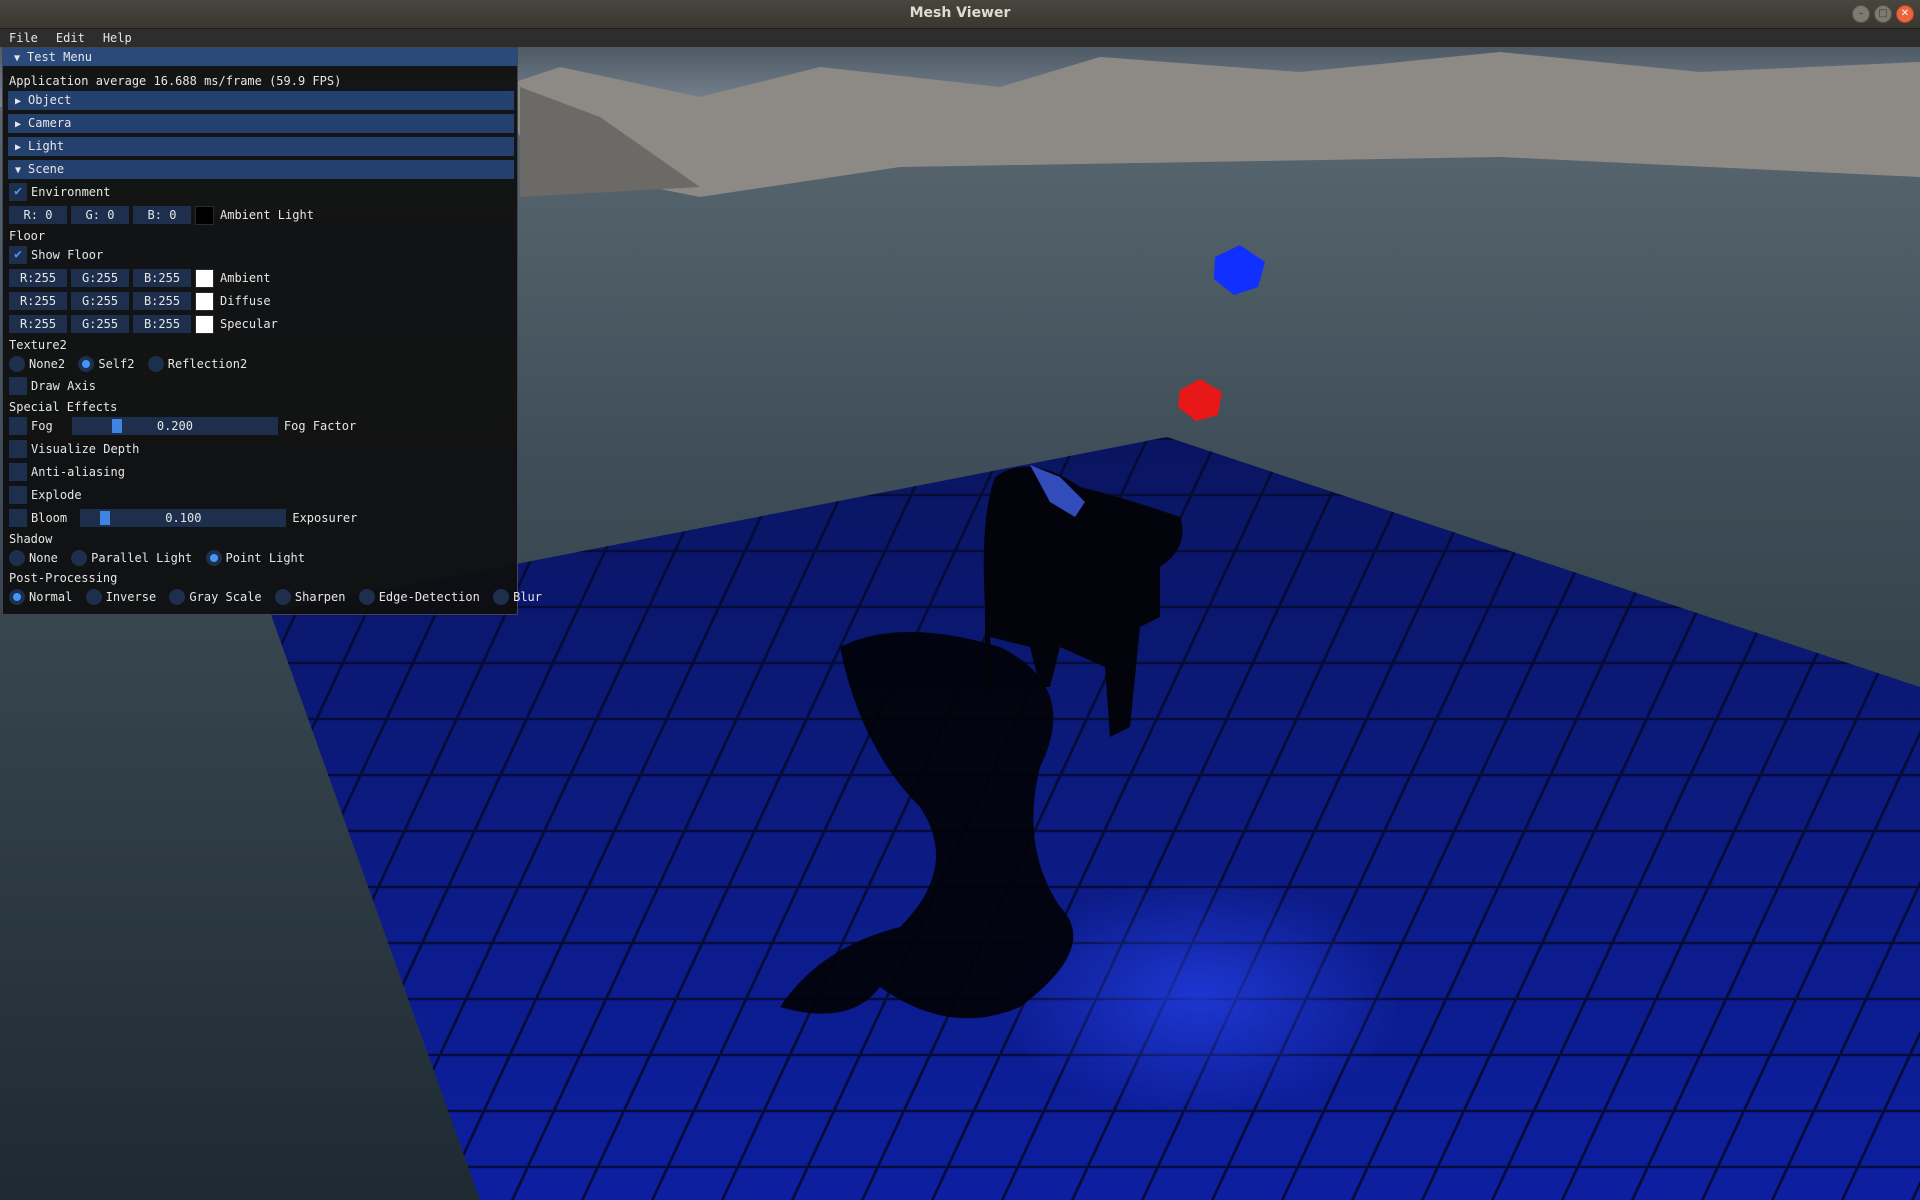 The height and width of the screenshot is (1200, 1920). What do you see at coordinates (18, 426) in the screenshot?
I see `fog-checkbox` at bounding box center [18, 426].